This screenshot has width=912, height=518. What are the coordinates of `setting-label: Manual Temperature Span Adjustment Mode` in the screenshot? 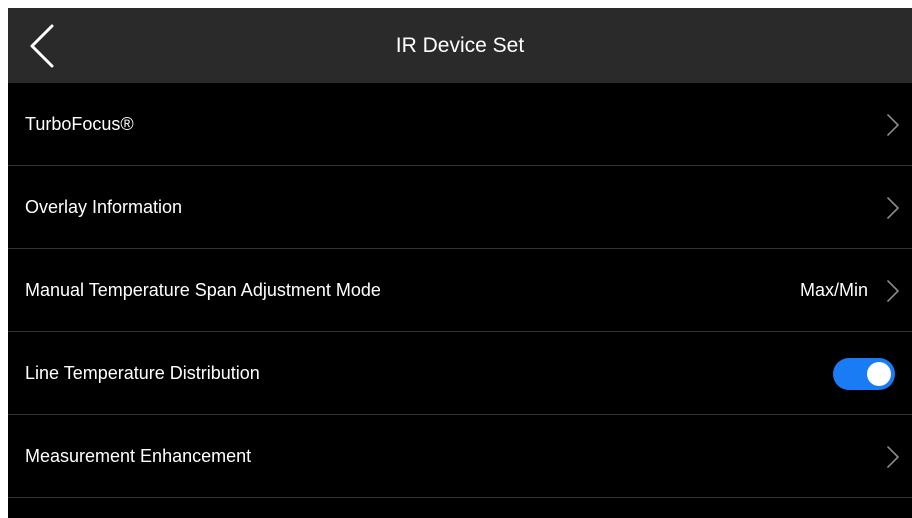 It's located at (203, 290).